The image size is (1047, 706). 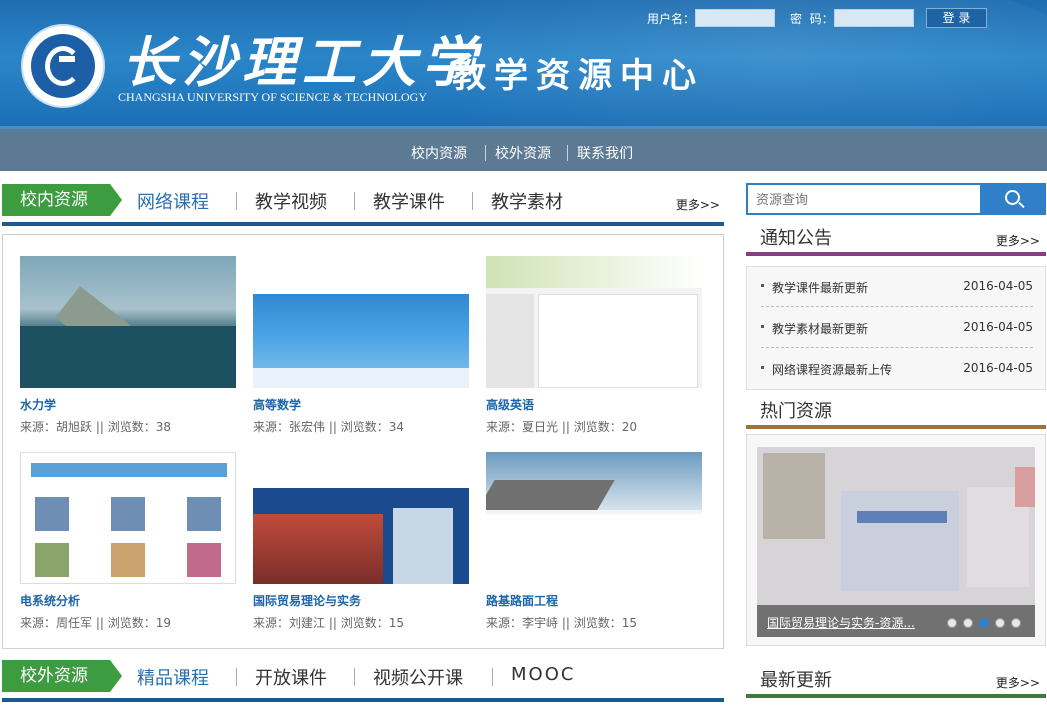 I want to click on course-meta: 来源：胡旭跃 || 浏览数：38, so click(x=95, y=427).